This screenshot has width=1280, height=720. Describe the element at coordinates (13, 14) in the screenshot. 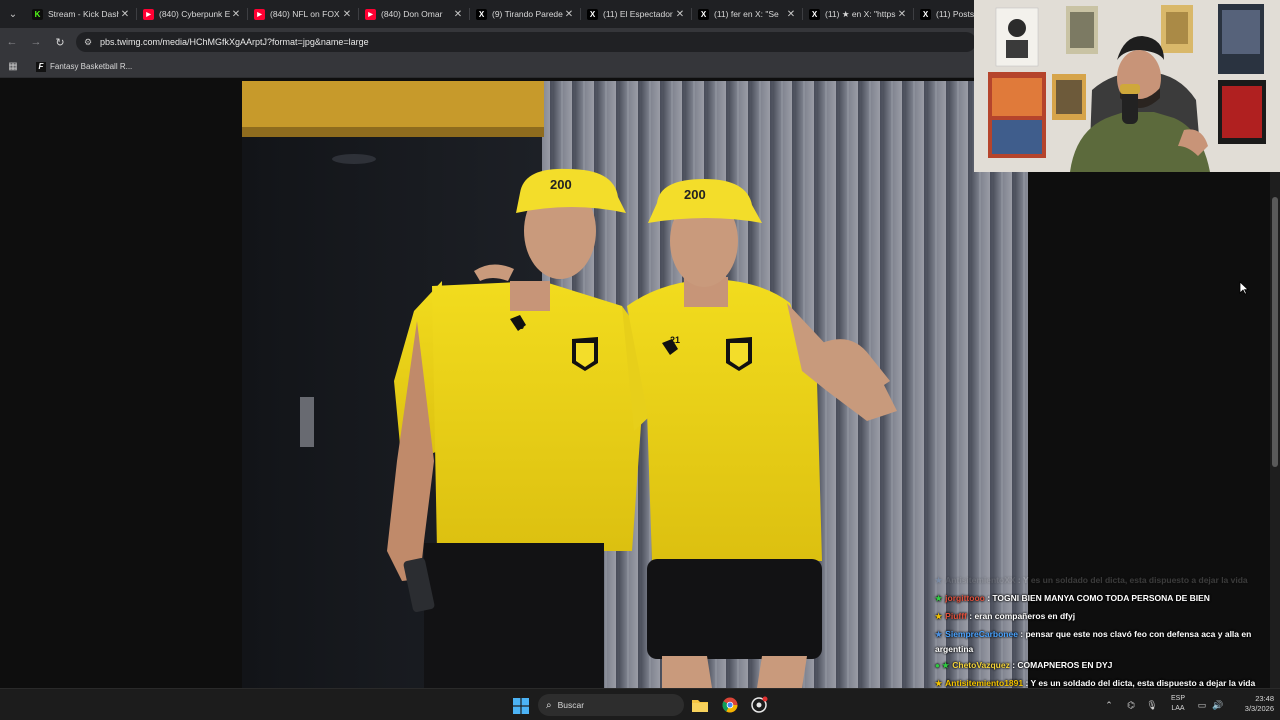

I see `tab-search-icon: ⌄` at that location.